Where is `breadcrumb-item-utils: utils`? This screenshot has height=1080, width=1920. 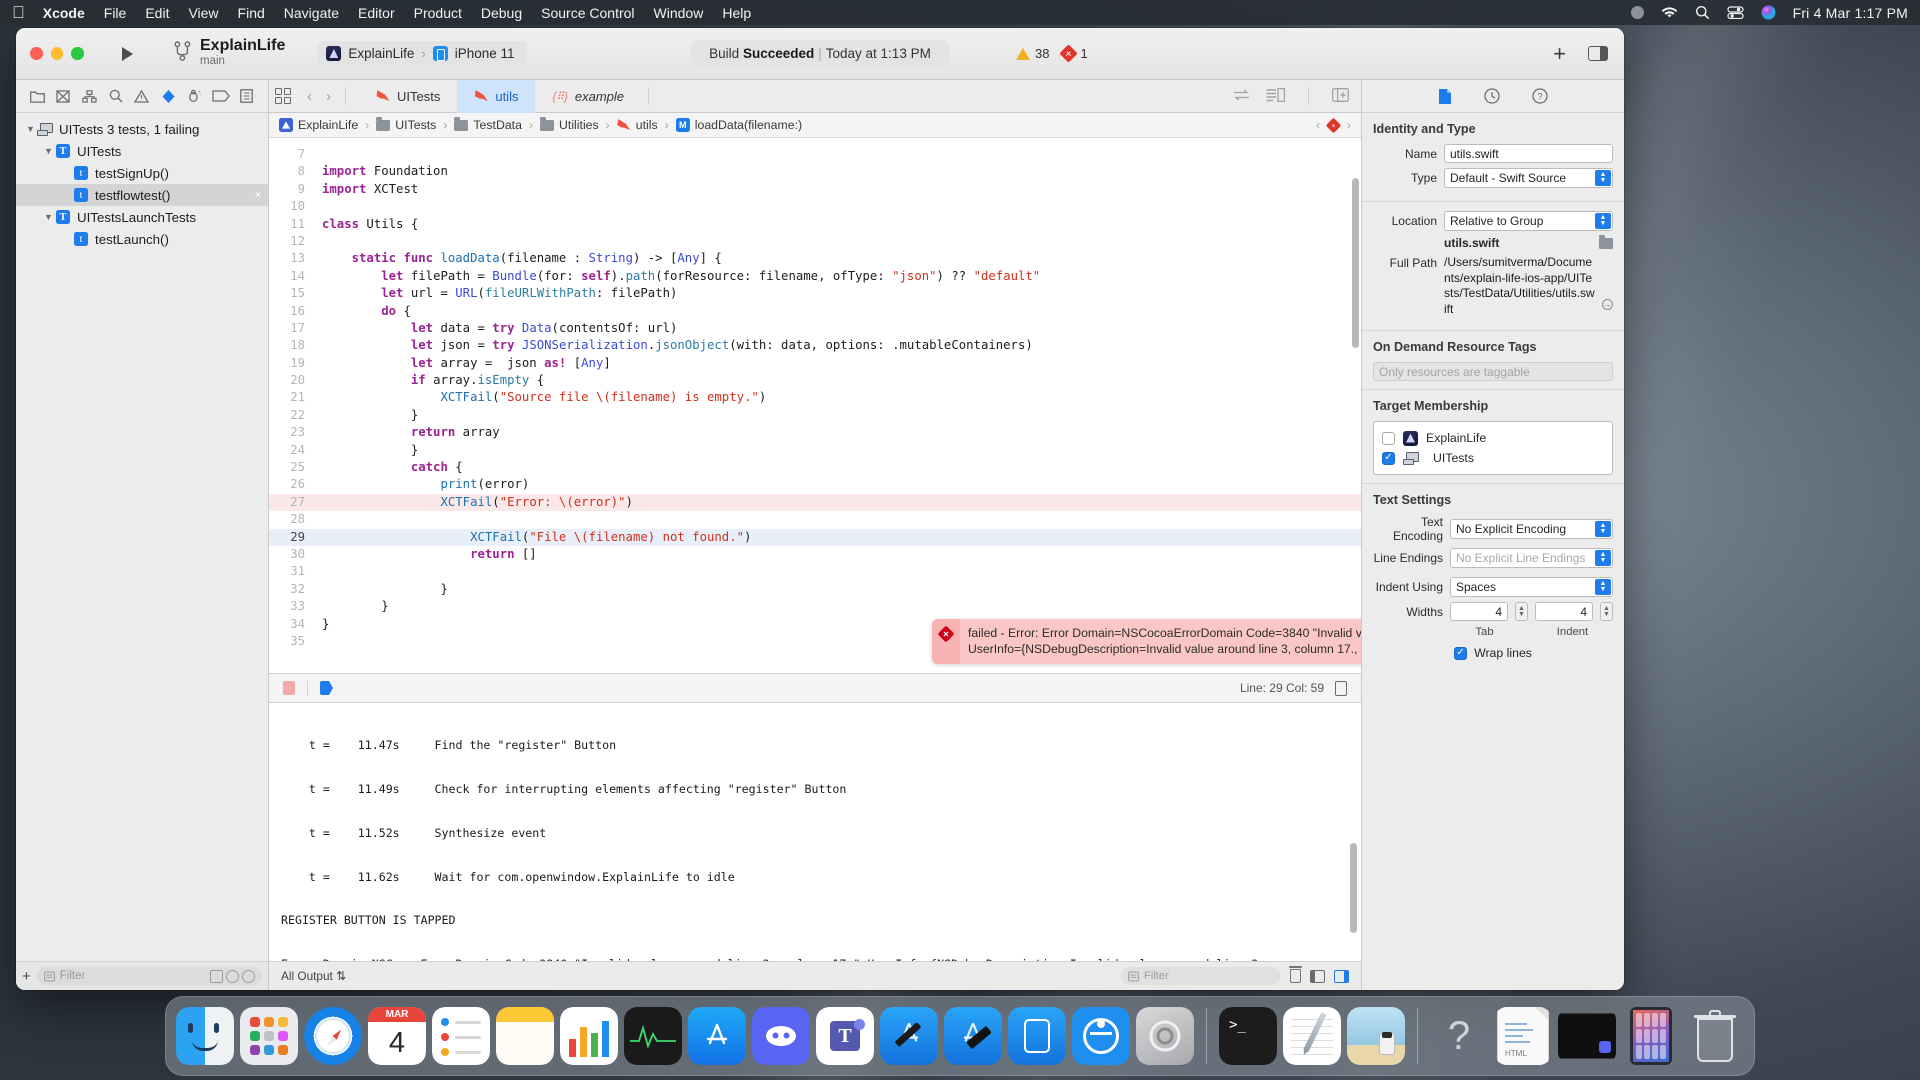
breadcrumb-item-utils: utils is located at coordinates (637, 125).